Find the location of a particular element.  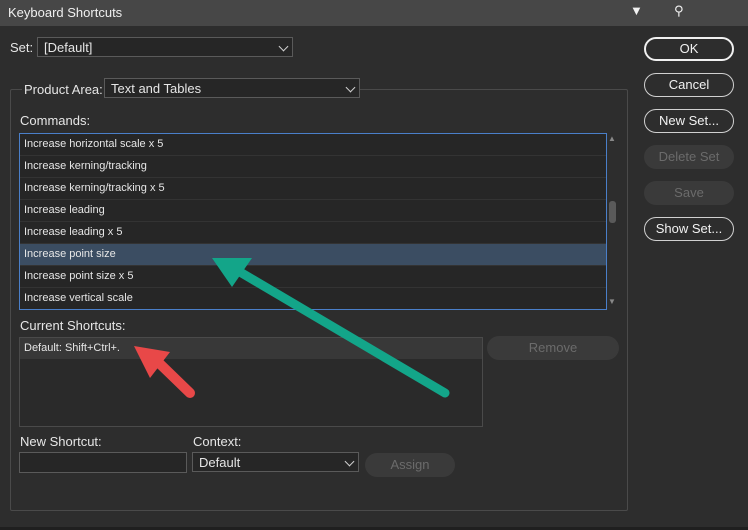

red-arrow is located at coordinates (164, 372).